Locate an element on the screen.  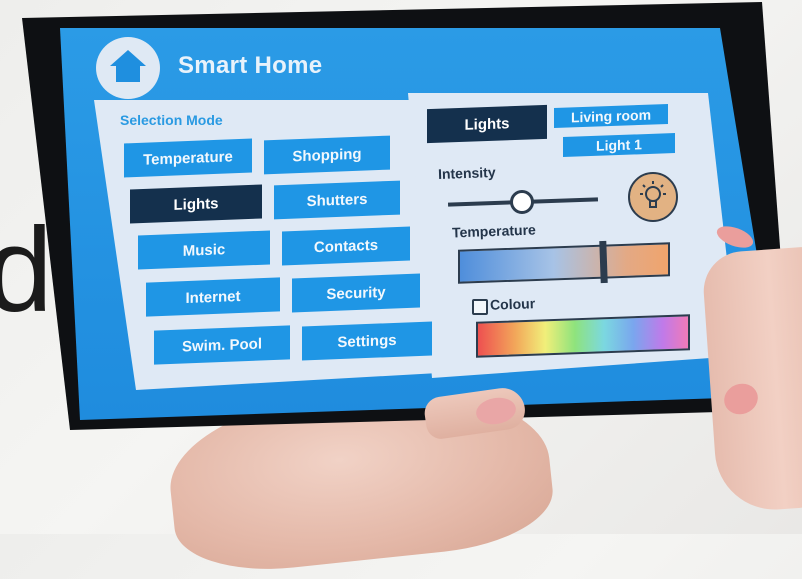
home-icon is located at coordinates (128, 66).